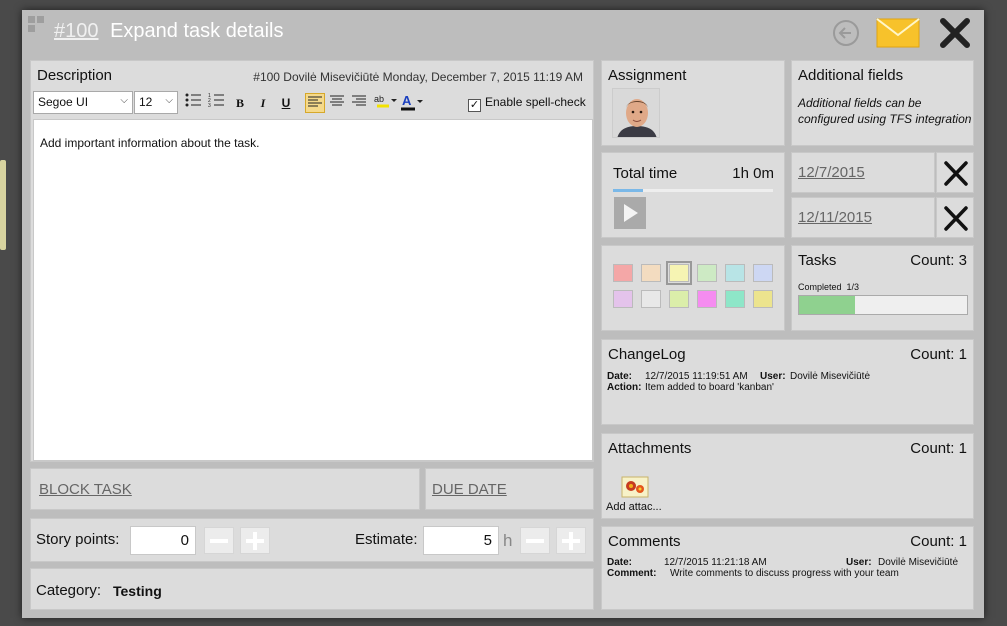 This screenshot has width=1007, height=626. Describe the element at coordinates (225, 489) in the screenshot. I see `block-task-panel: BLOCK TASK` at that location.